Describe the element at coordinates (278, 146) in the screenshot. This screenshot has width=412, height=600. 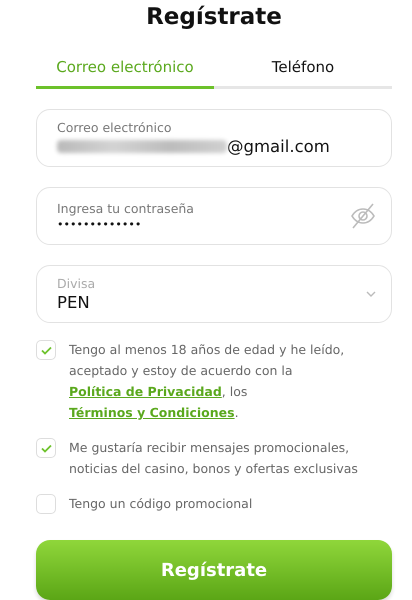
I see `field-value: @gmail.com` at that location.